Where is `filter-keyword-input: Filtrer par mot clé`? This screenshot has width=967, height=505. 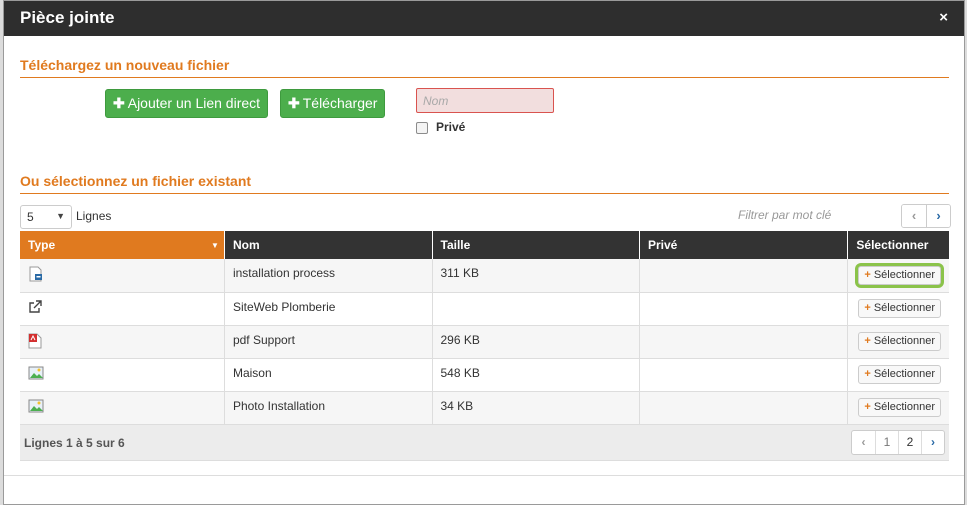
filter-keyword-input: Filtrer par mot clé is located at coordinates (784, 215).